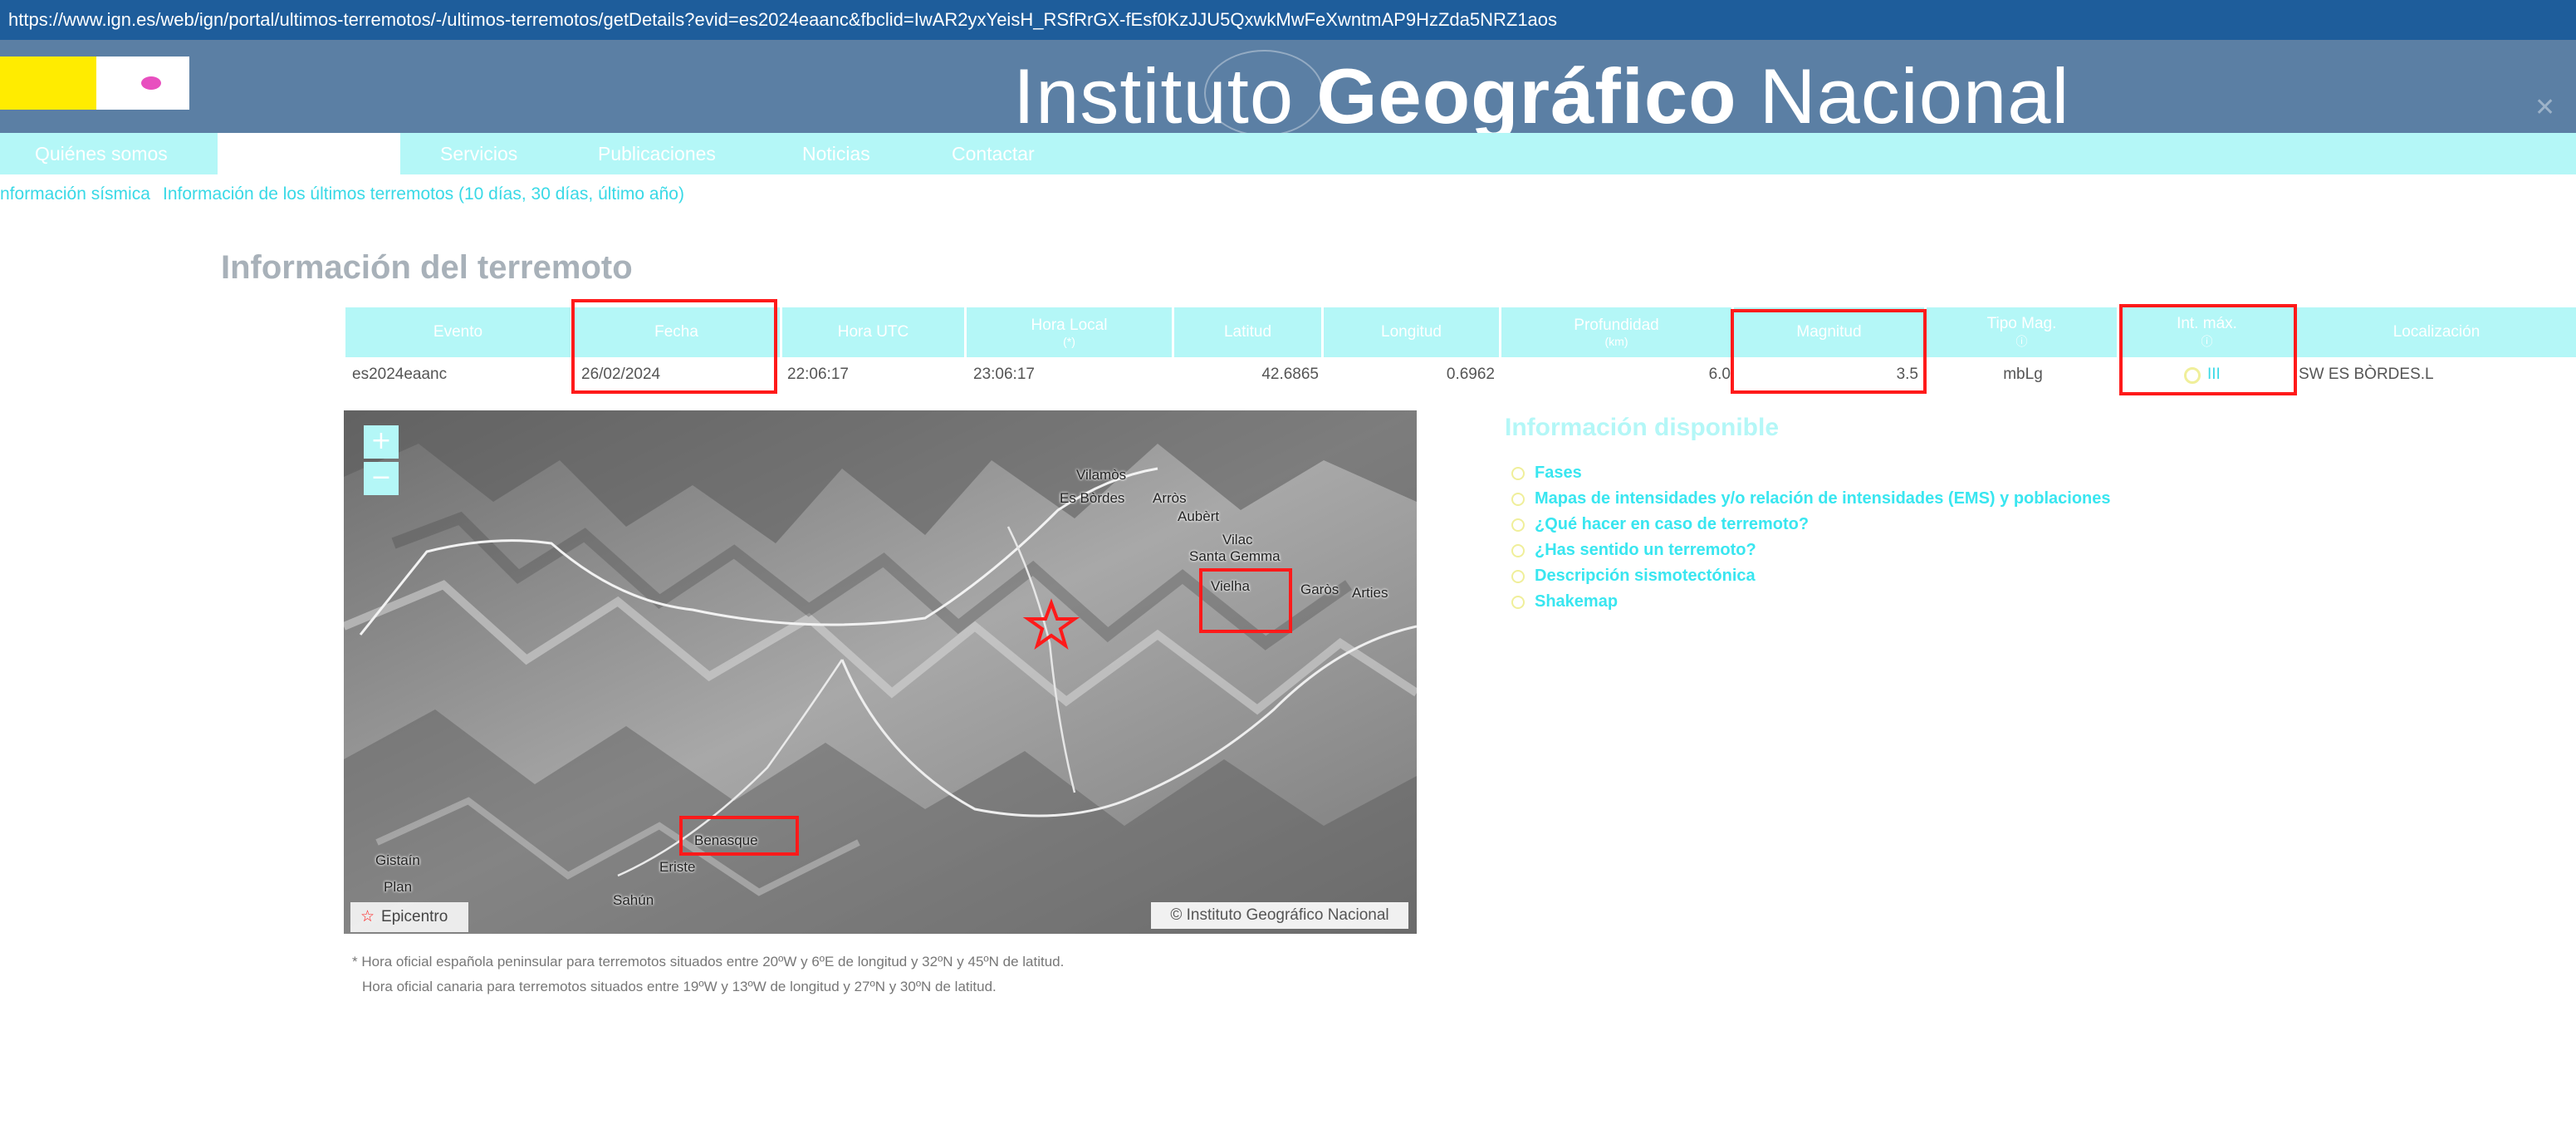 The image size is (2576, 1134). What do you see at coordinates (1527, 96) in the screenshot?
I see `site-title-bold: Geográfico` at bounding box center [1527, 96].